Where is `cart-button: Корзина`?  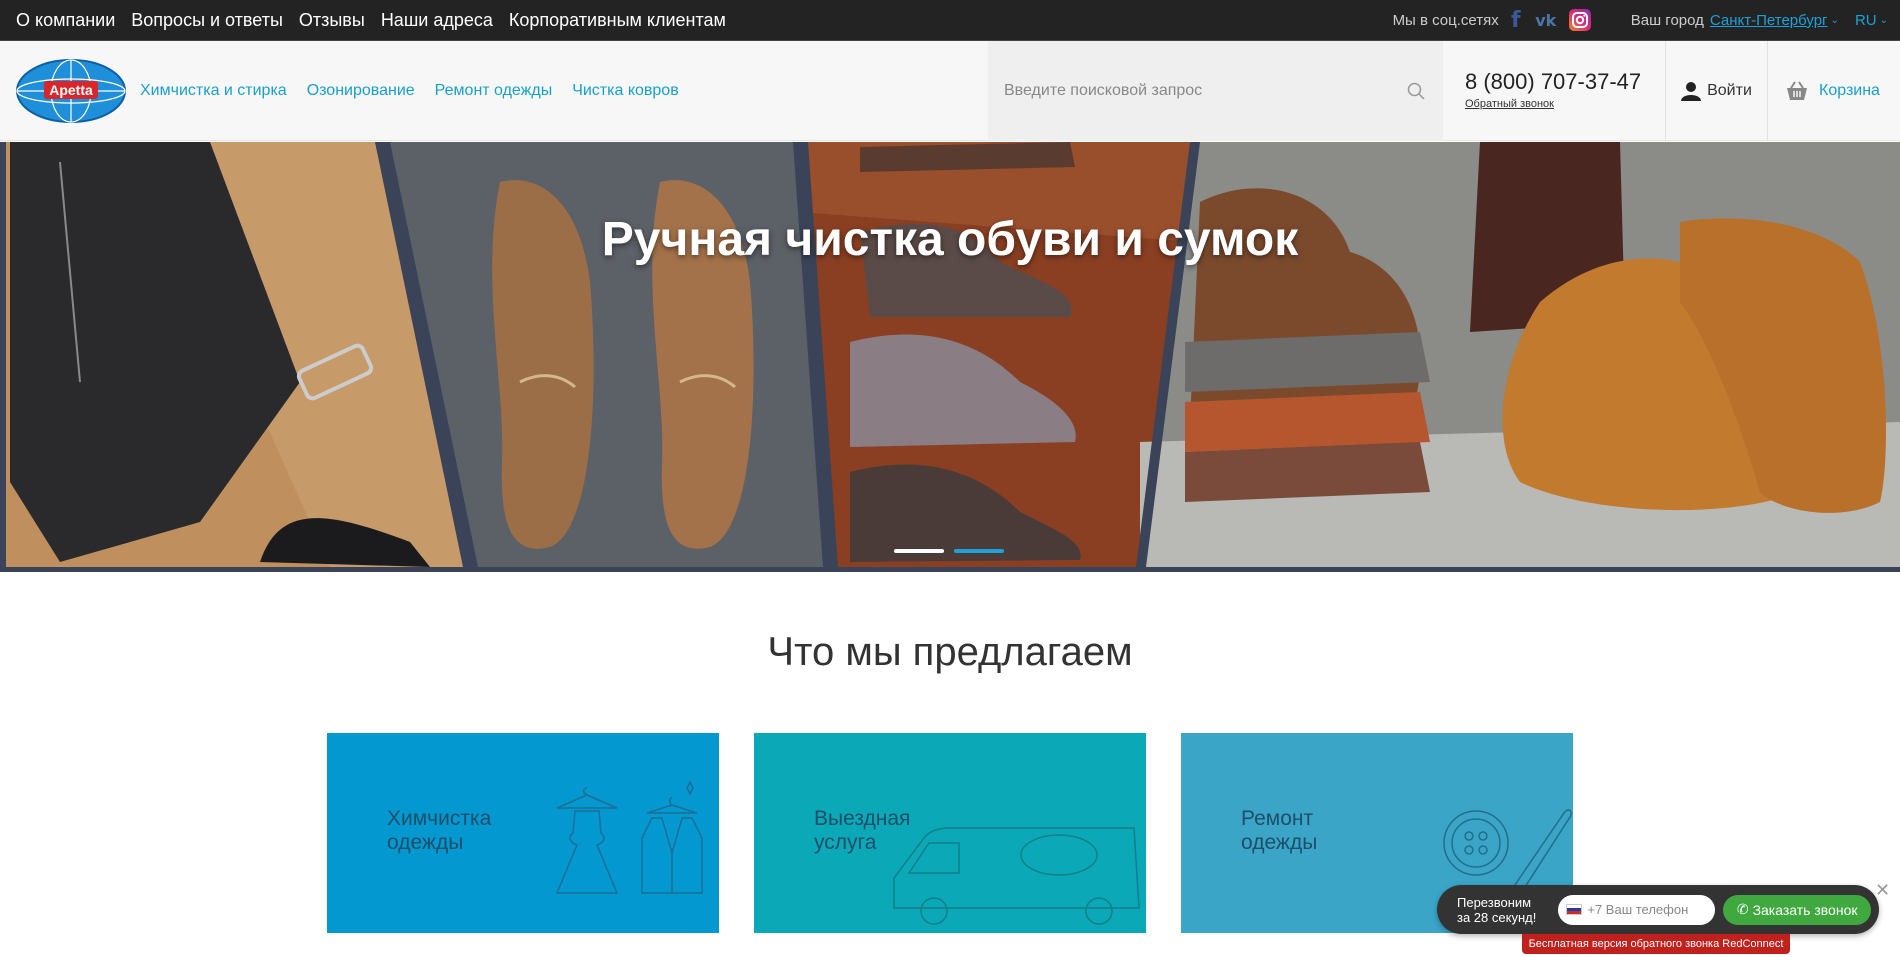 cart-button: Корзина is located at coordinates (1832, 91).